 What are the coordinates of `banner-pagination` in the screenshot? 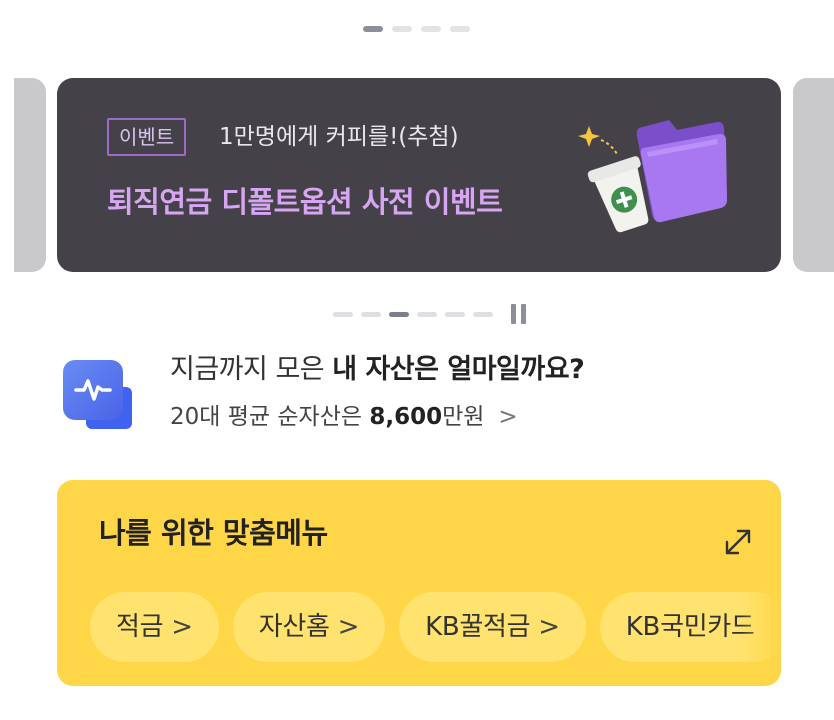 It's located at (429, 314).